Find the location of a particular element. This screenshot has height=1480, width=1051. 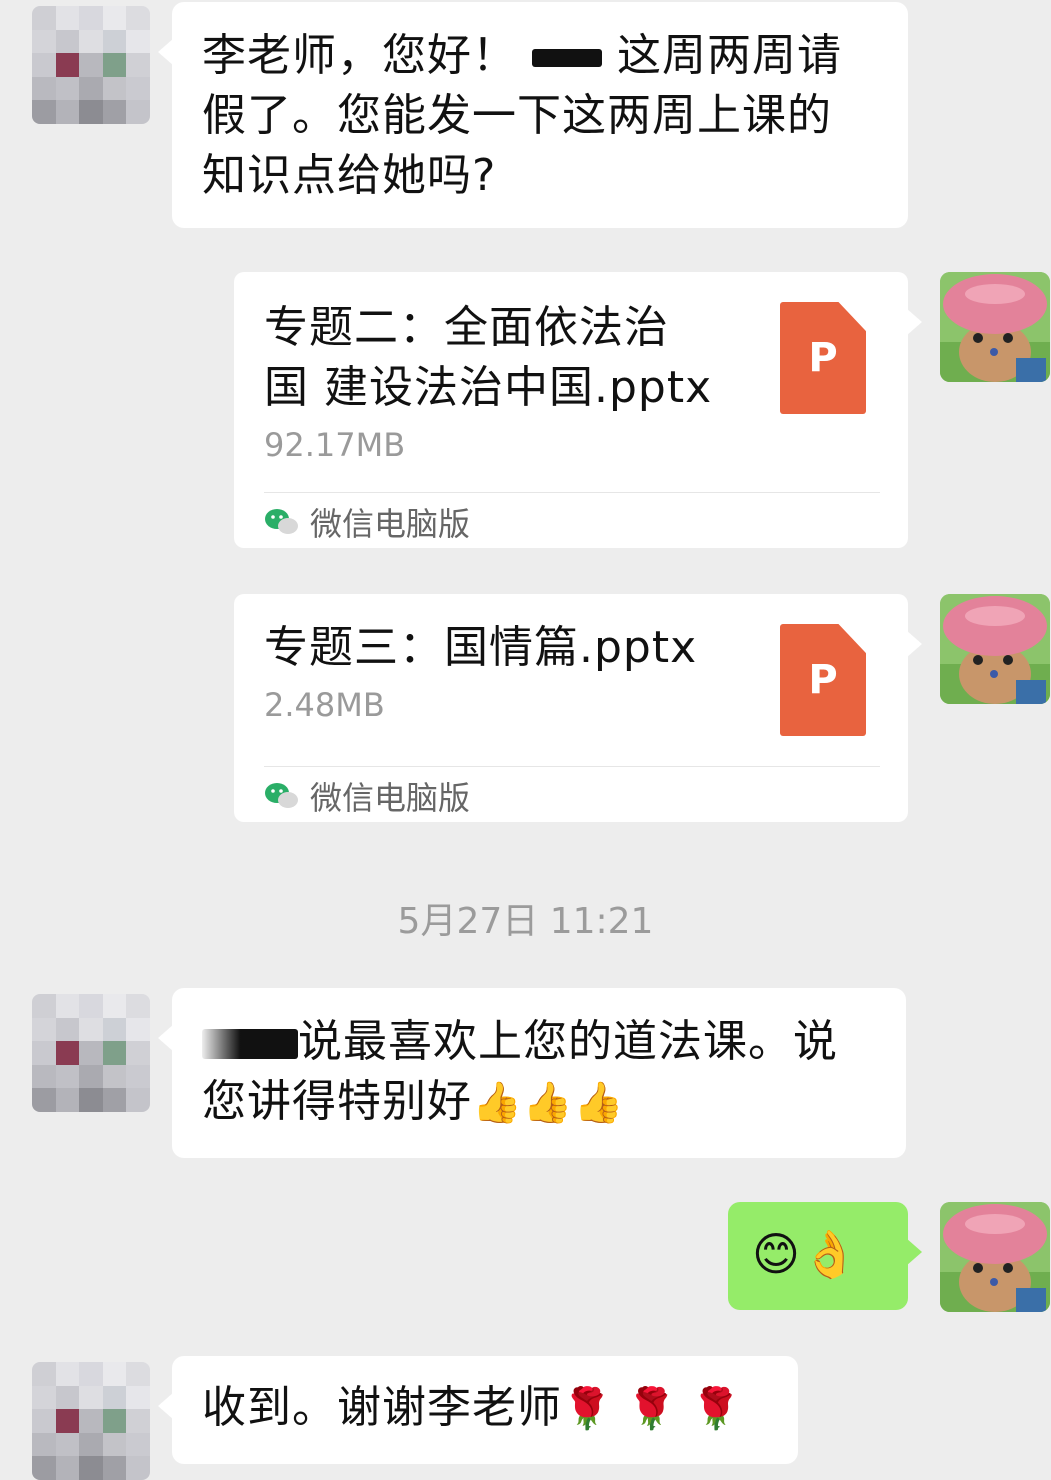

file-title-line: 国 建设法治中国.pptx is located at coordinates (488, 387).